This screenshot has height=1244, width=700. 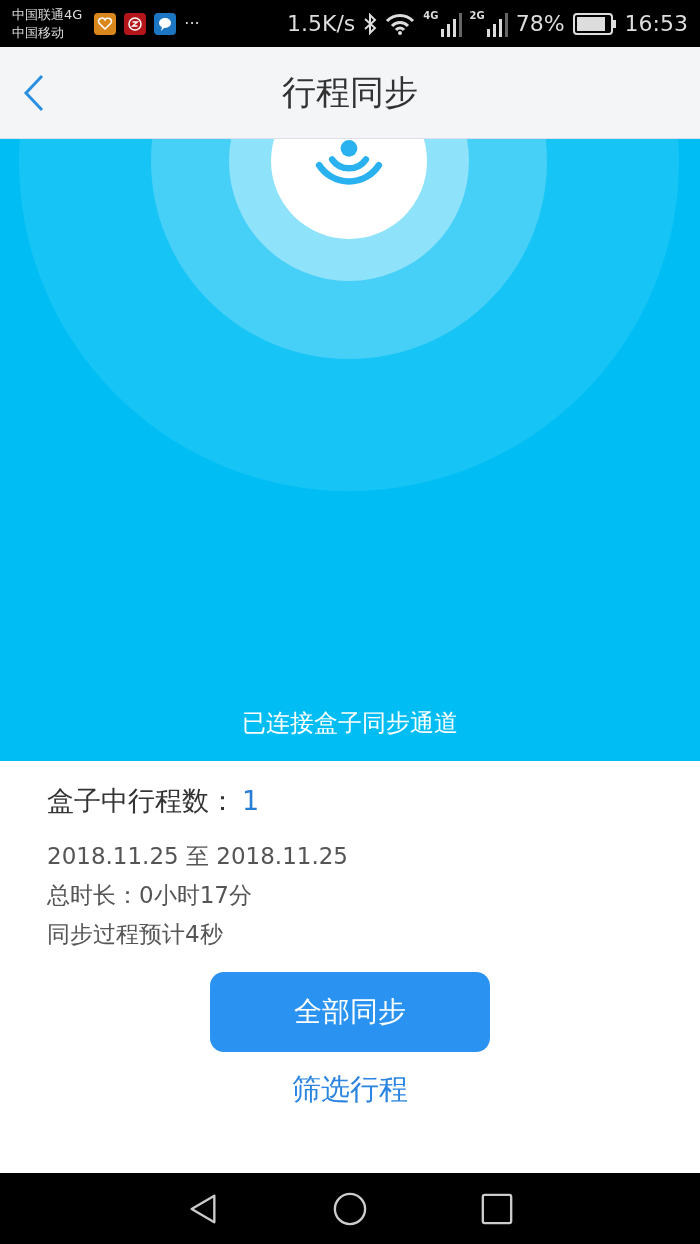 I want to click on carrier-name: 中国联通4G, so click(x=47, y=14).